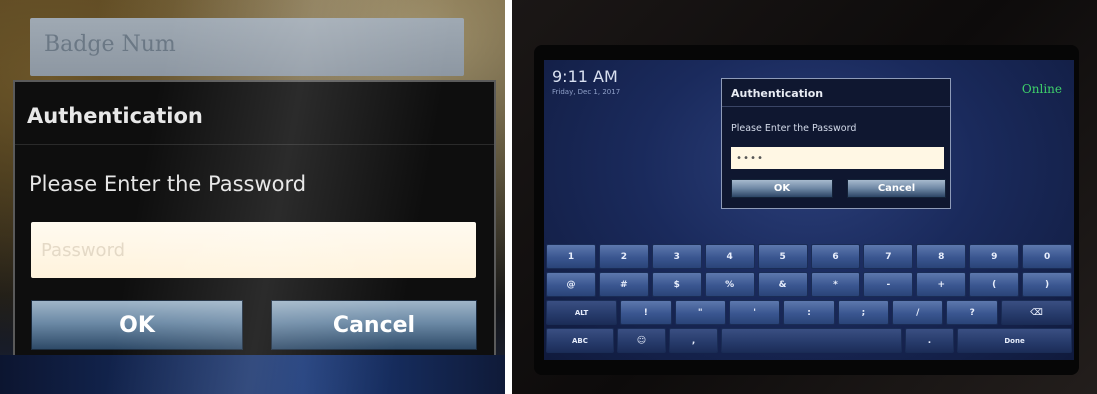 Image resolution: width=1097 pixels, height=394 pixels. What do you see at coordinates (994, 284) in the screenshot?
I see `key-left-paren: (` at bounding box center [994, 284].